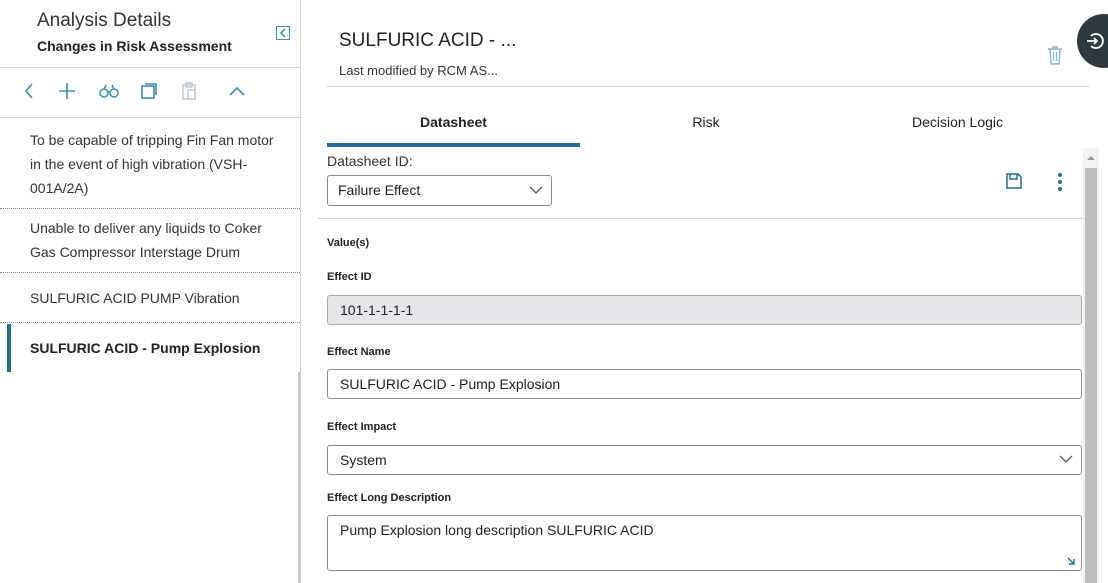  I want to click on tab-risk: Risk, so click(706, 122).